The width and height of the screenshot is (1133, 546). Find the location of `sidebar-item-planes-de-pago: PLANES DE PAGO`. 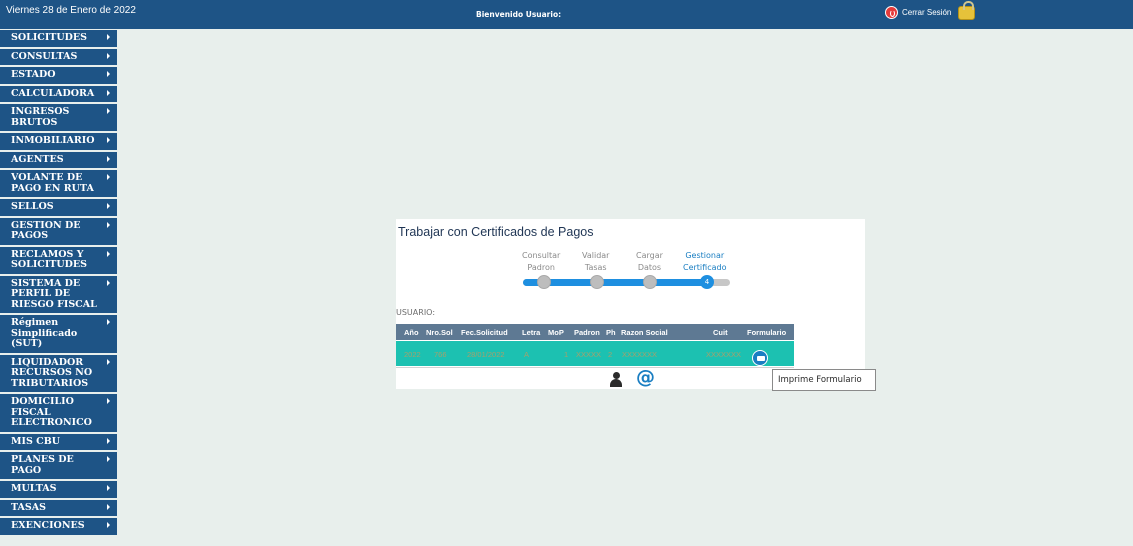

sidebar-item-planes-de-pago: PLANES DE PAGO is located at coordinates (58, 465).